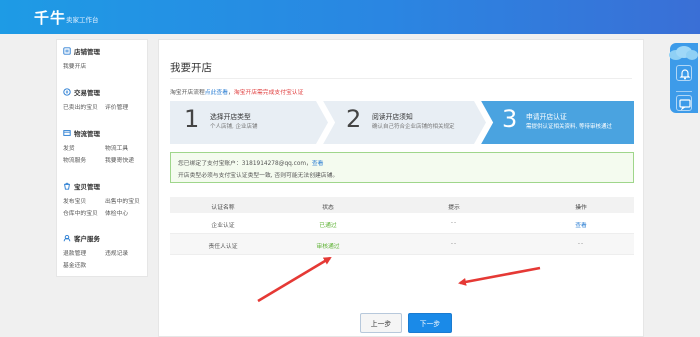 The width and height of the screenshot is (700, 337). Describe the element at coordinates (294, 279) in the screenshot. I see `arrow-to-status` at that location.